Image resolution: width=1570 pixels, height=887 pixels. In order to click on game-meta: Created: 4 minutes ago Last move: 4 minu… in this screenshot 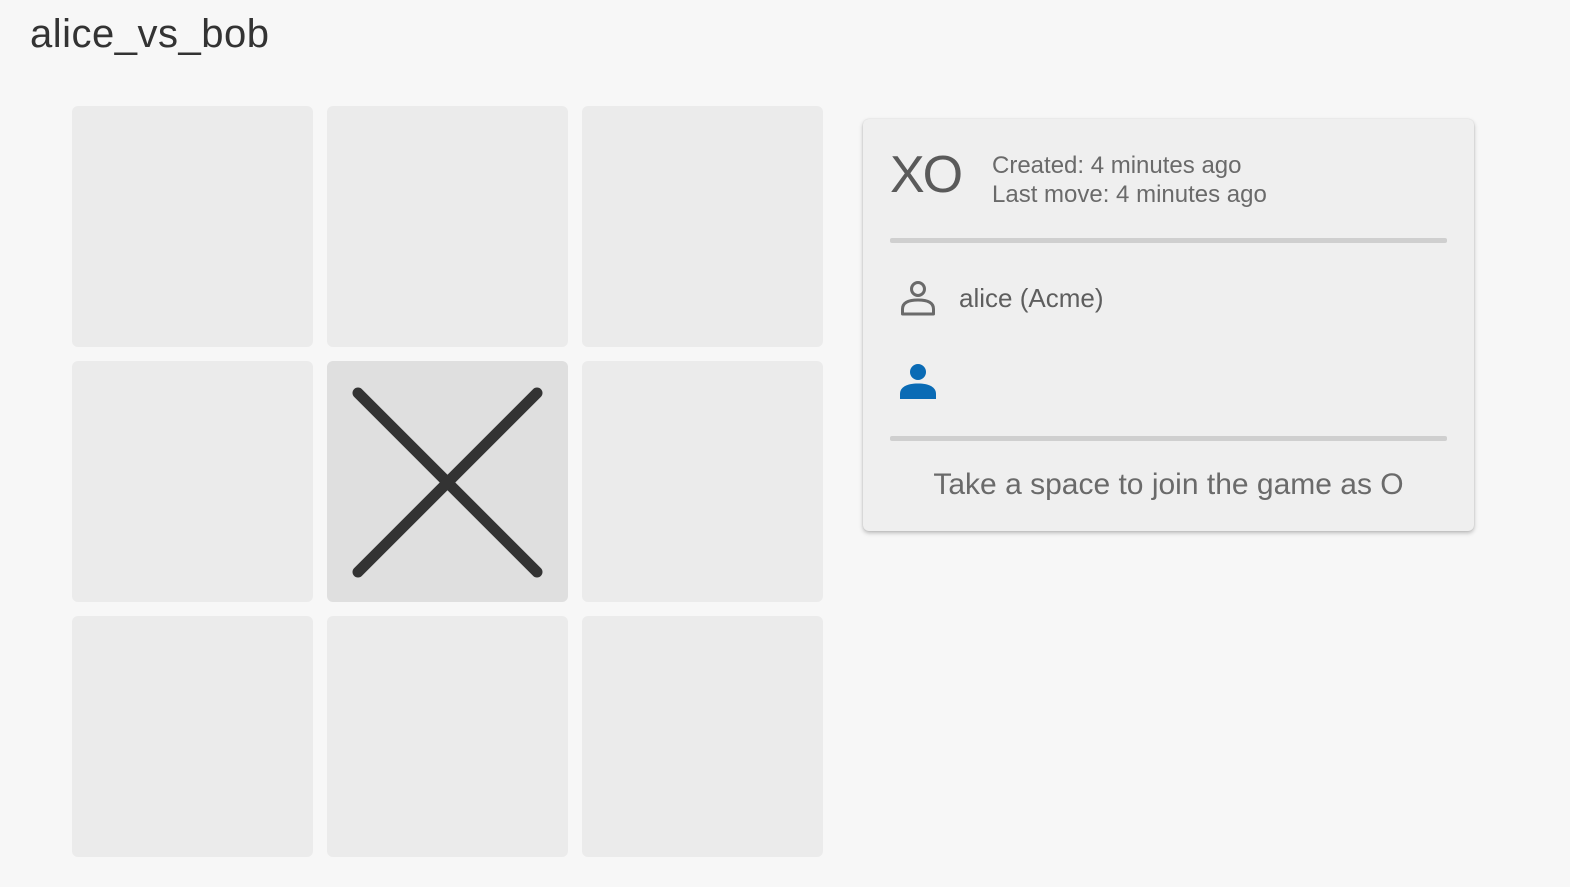, I will do `click(1129, 180)`.